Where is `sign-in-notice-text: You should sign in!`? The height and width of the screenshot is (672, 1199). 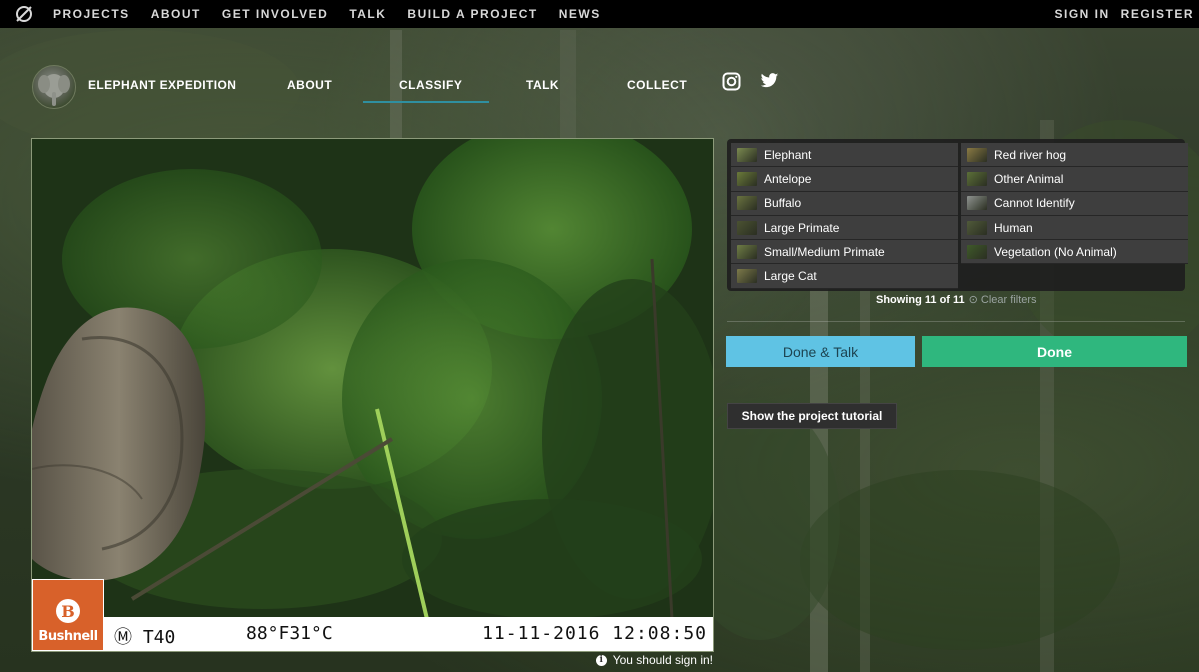 sign-in-notice-text: You should sign in! is located at coordinates (662, 660).